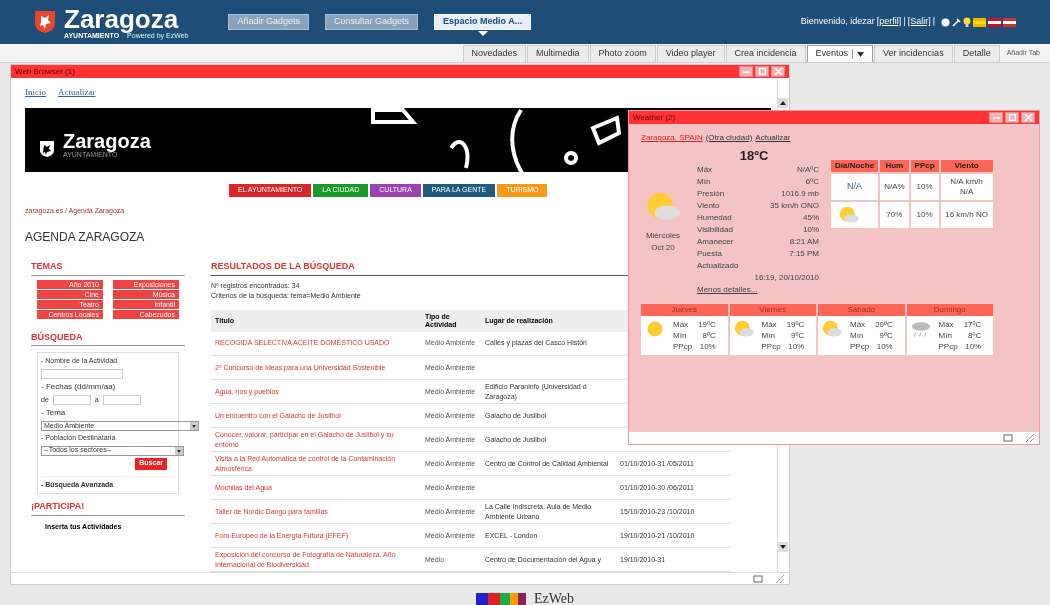  I want to click on forecast-label: Máx, so click(946, 324).